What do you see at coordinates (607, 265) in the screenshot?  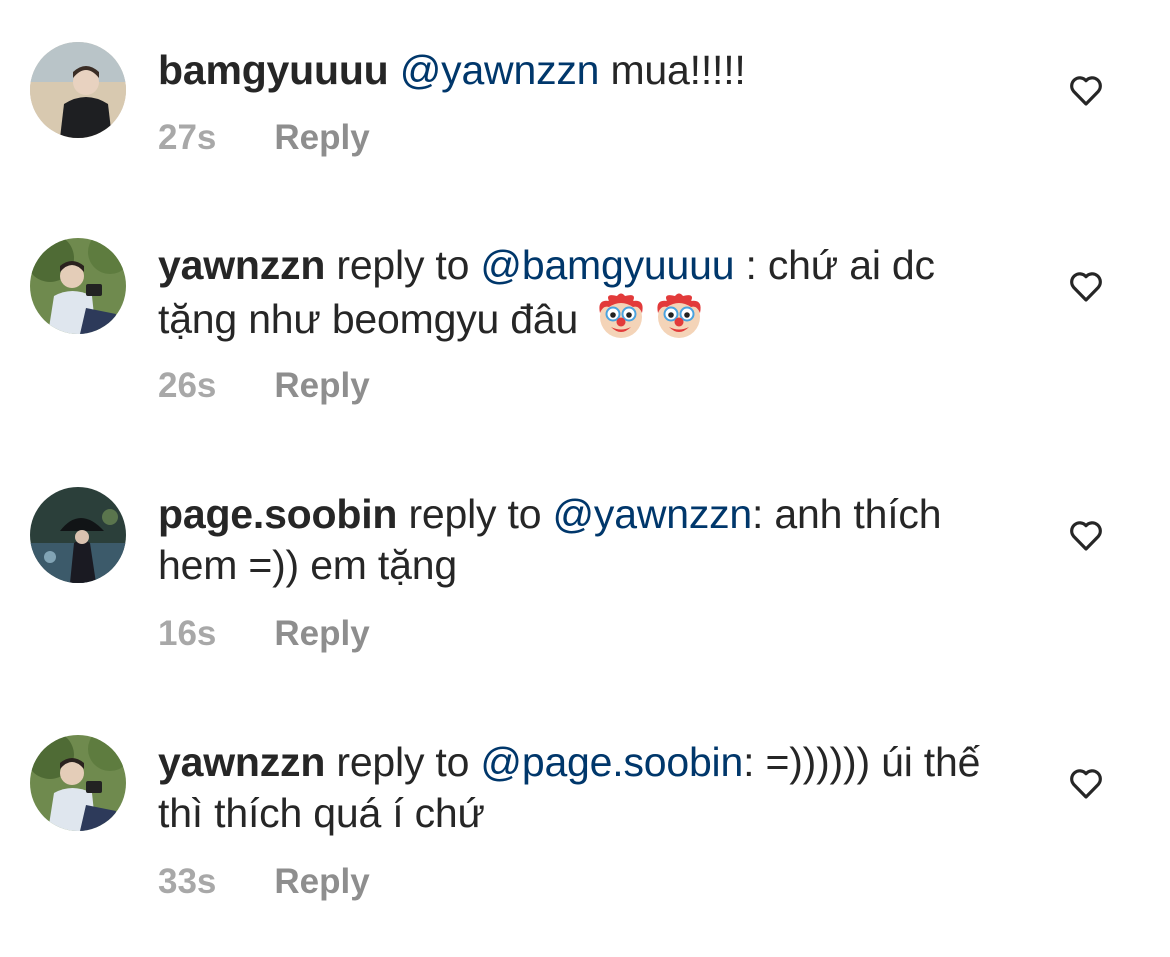 I see `comment-mention: @bamgyuuuu` at bounding box center [607, 265].